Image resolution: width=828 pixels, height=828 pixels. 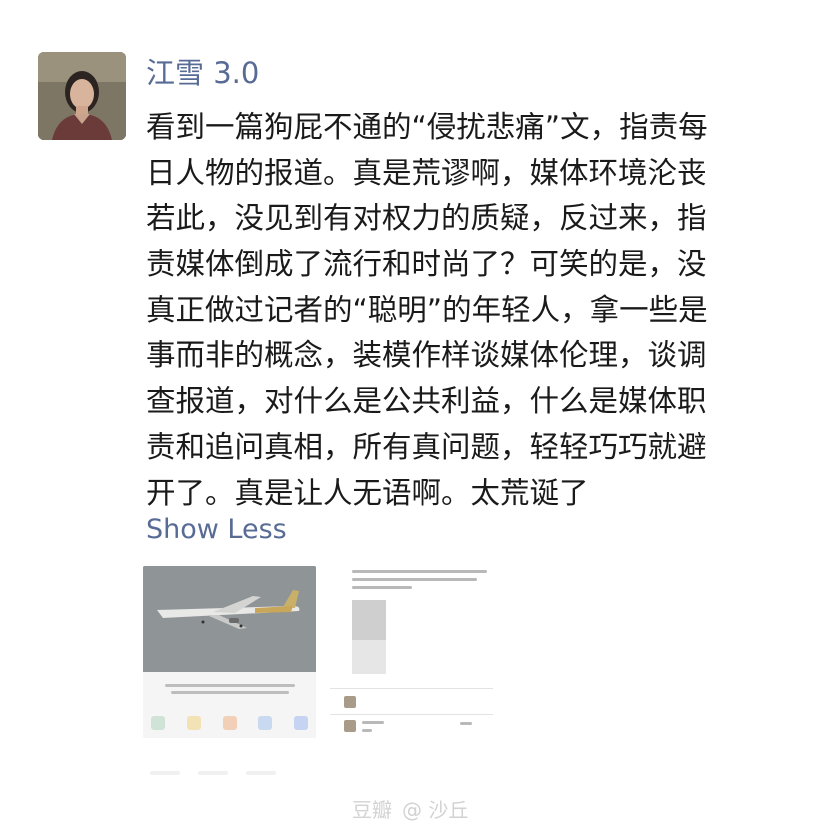 What do you see at coordinates (426, 264) in the screenshot?
I see `post-text-line: 责媒体倒成了流行和时尚了？可笑的是，没` at bounding box center [426, 264].